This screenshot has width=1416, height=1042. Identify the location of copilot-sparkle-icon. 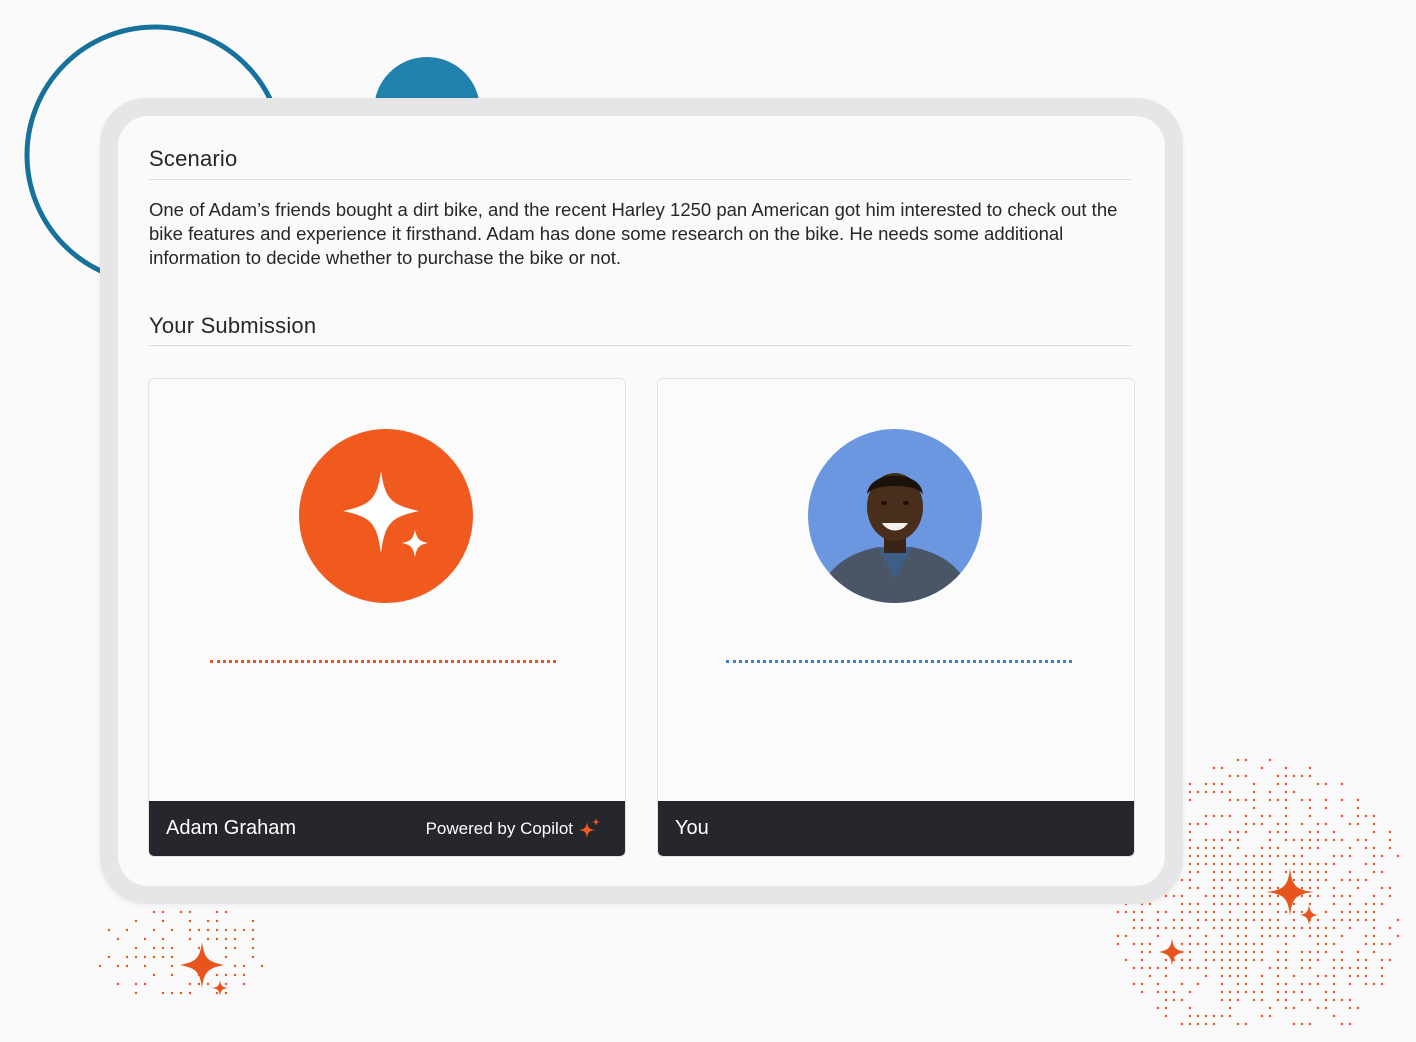
(386, 516).